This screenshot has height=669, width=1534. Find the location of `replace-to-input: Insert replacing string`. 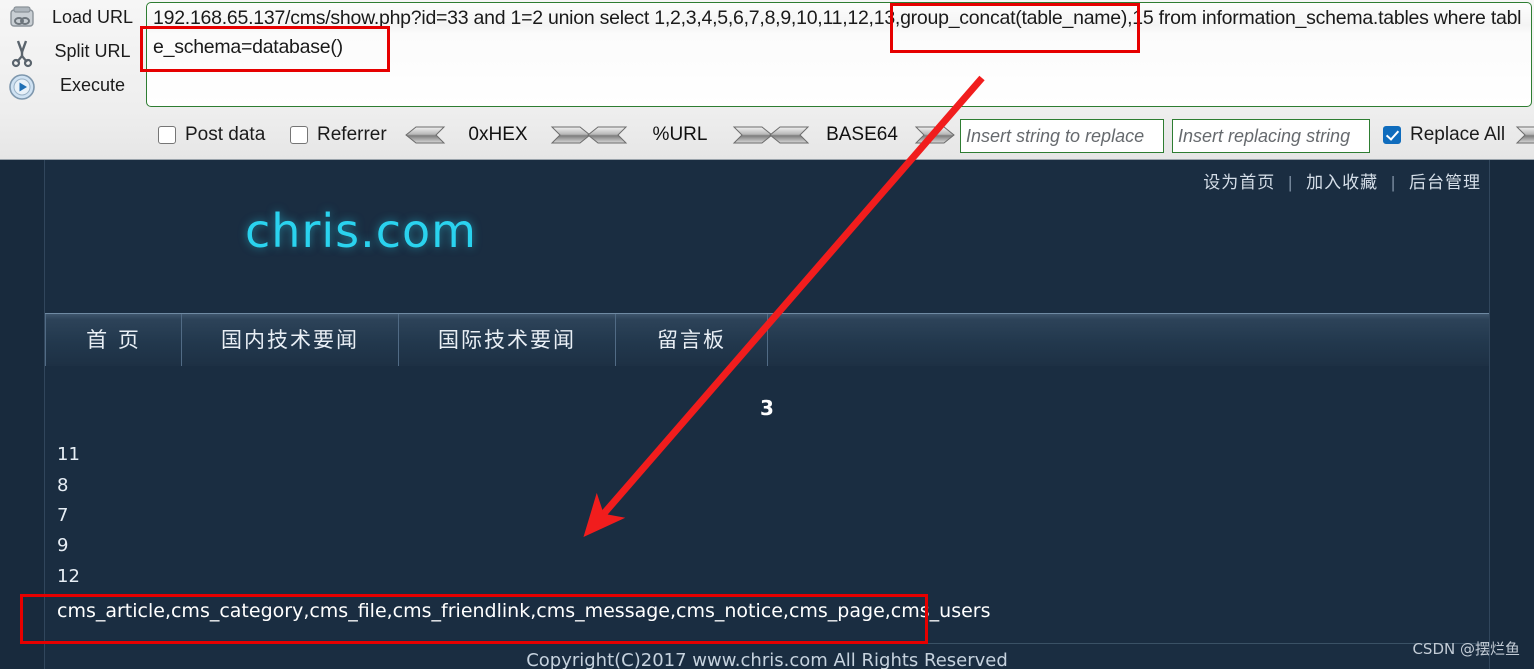

replace-to-input: Insert replacing string is located at coordinates (1271, 136).